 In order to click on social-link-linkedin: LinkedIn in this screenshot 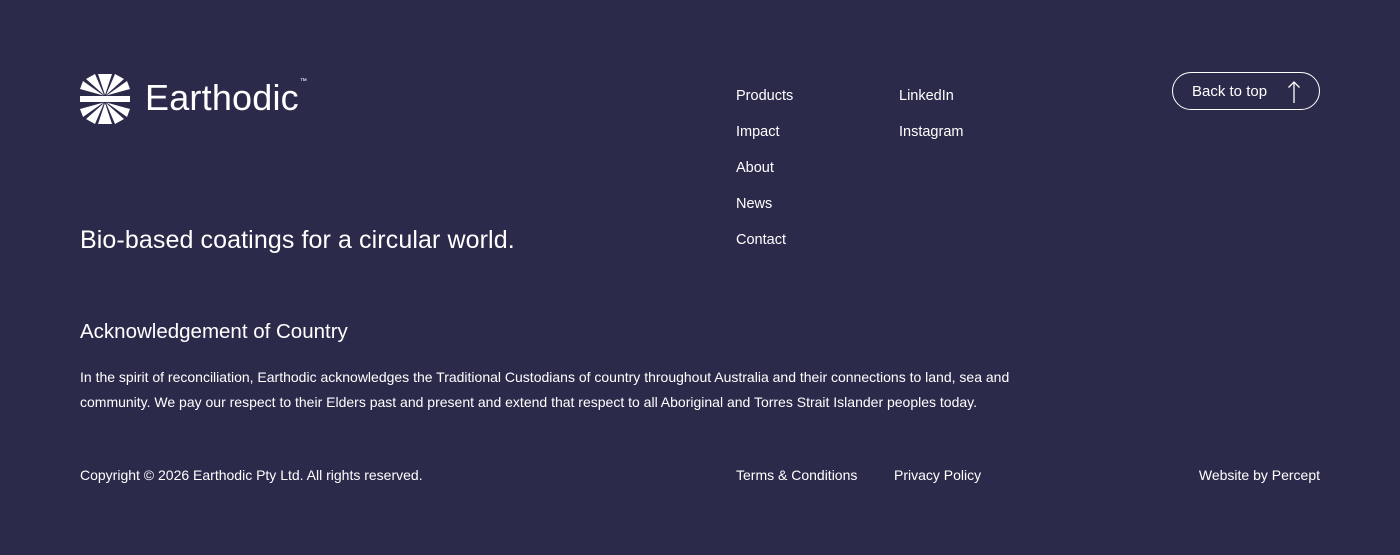, I will do `click(926, 96)`.